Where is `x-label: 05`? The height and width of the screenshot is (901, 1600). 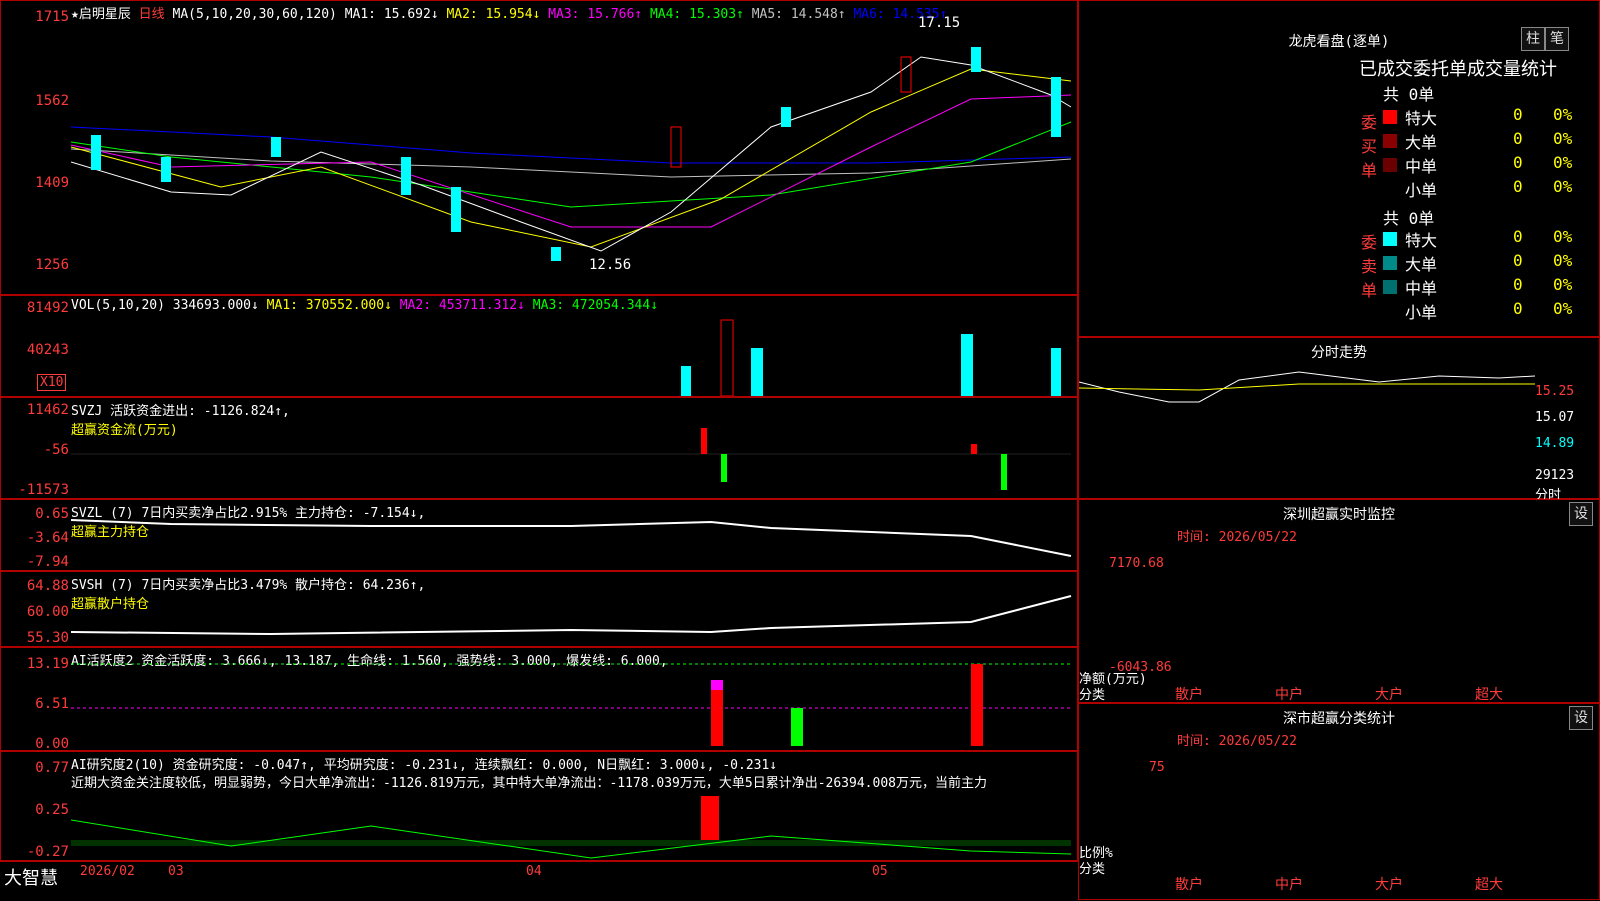
x-label: 05 is located at coordinates (880, 871).